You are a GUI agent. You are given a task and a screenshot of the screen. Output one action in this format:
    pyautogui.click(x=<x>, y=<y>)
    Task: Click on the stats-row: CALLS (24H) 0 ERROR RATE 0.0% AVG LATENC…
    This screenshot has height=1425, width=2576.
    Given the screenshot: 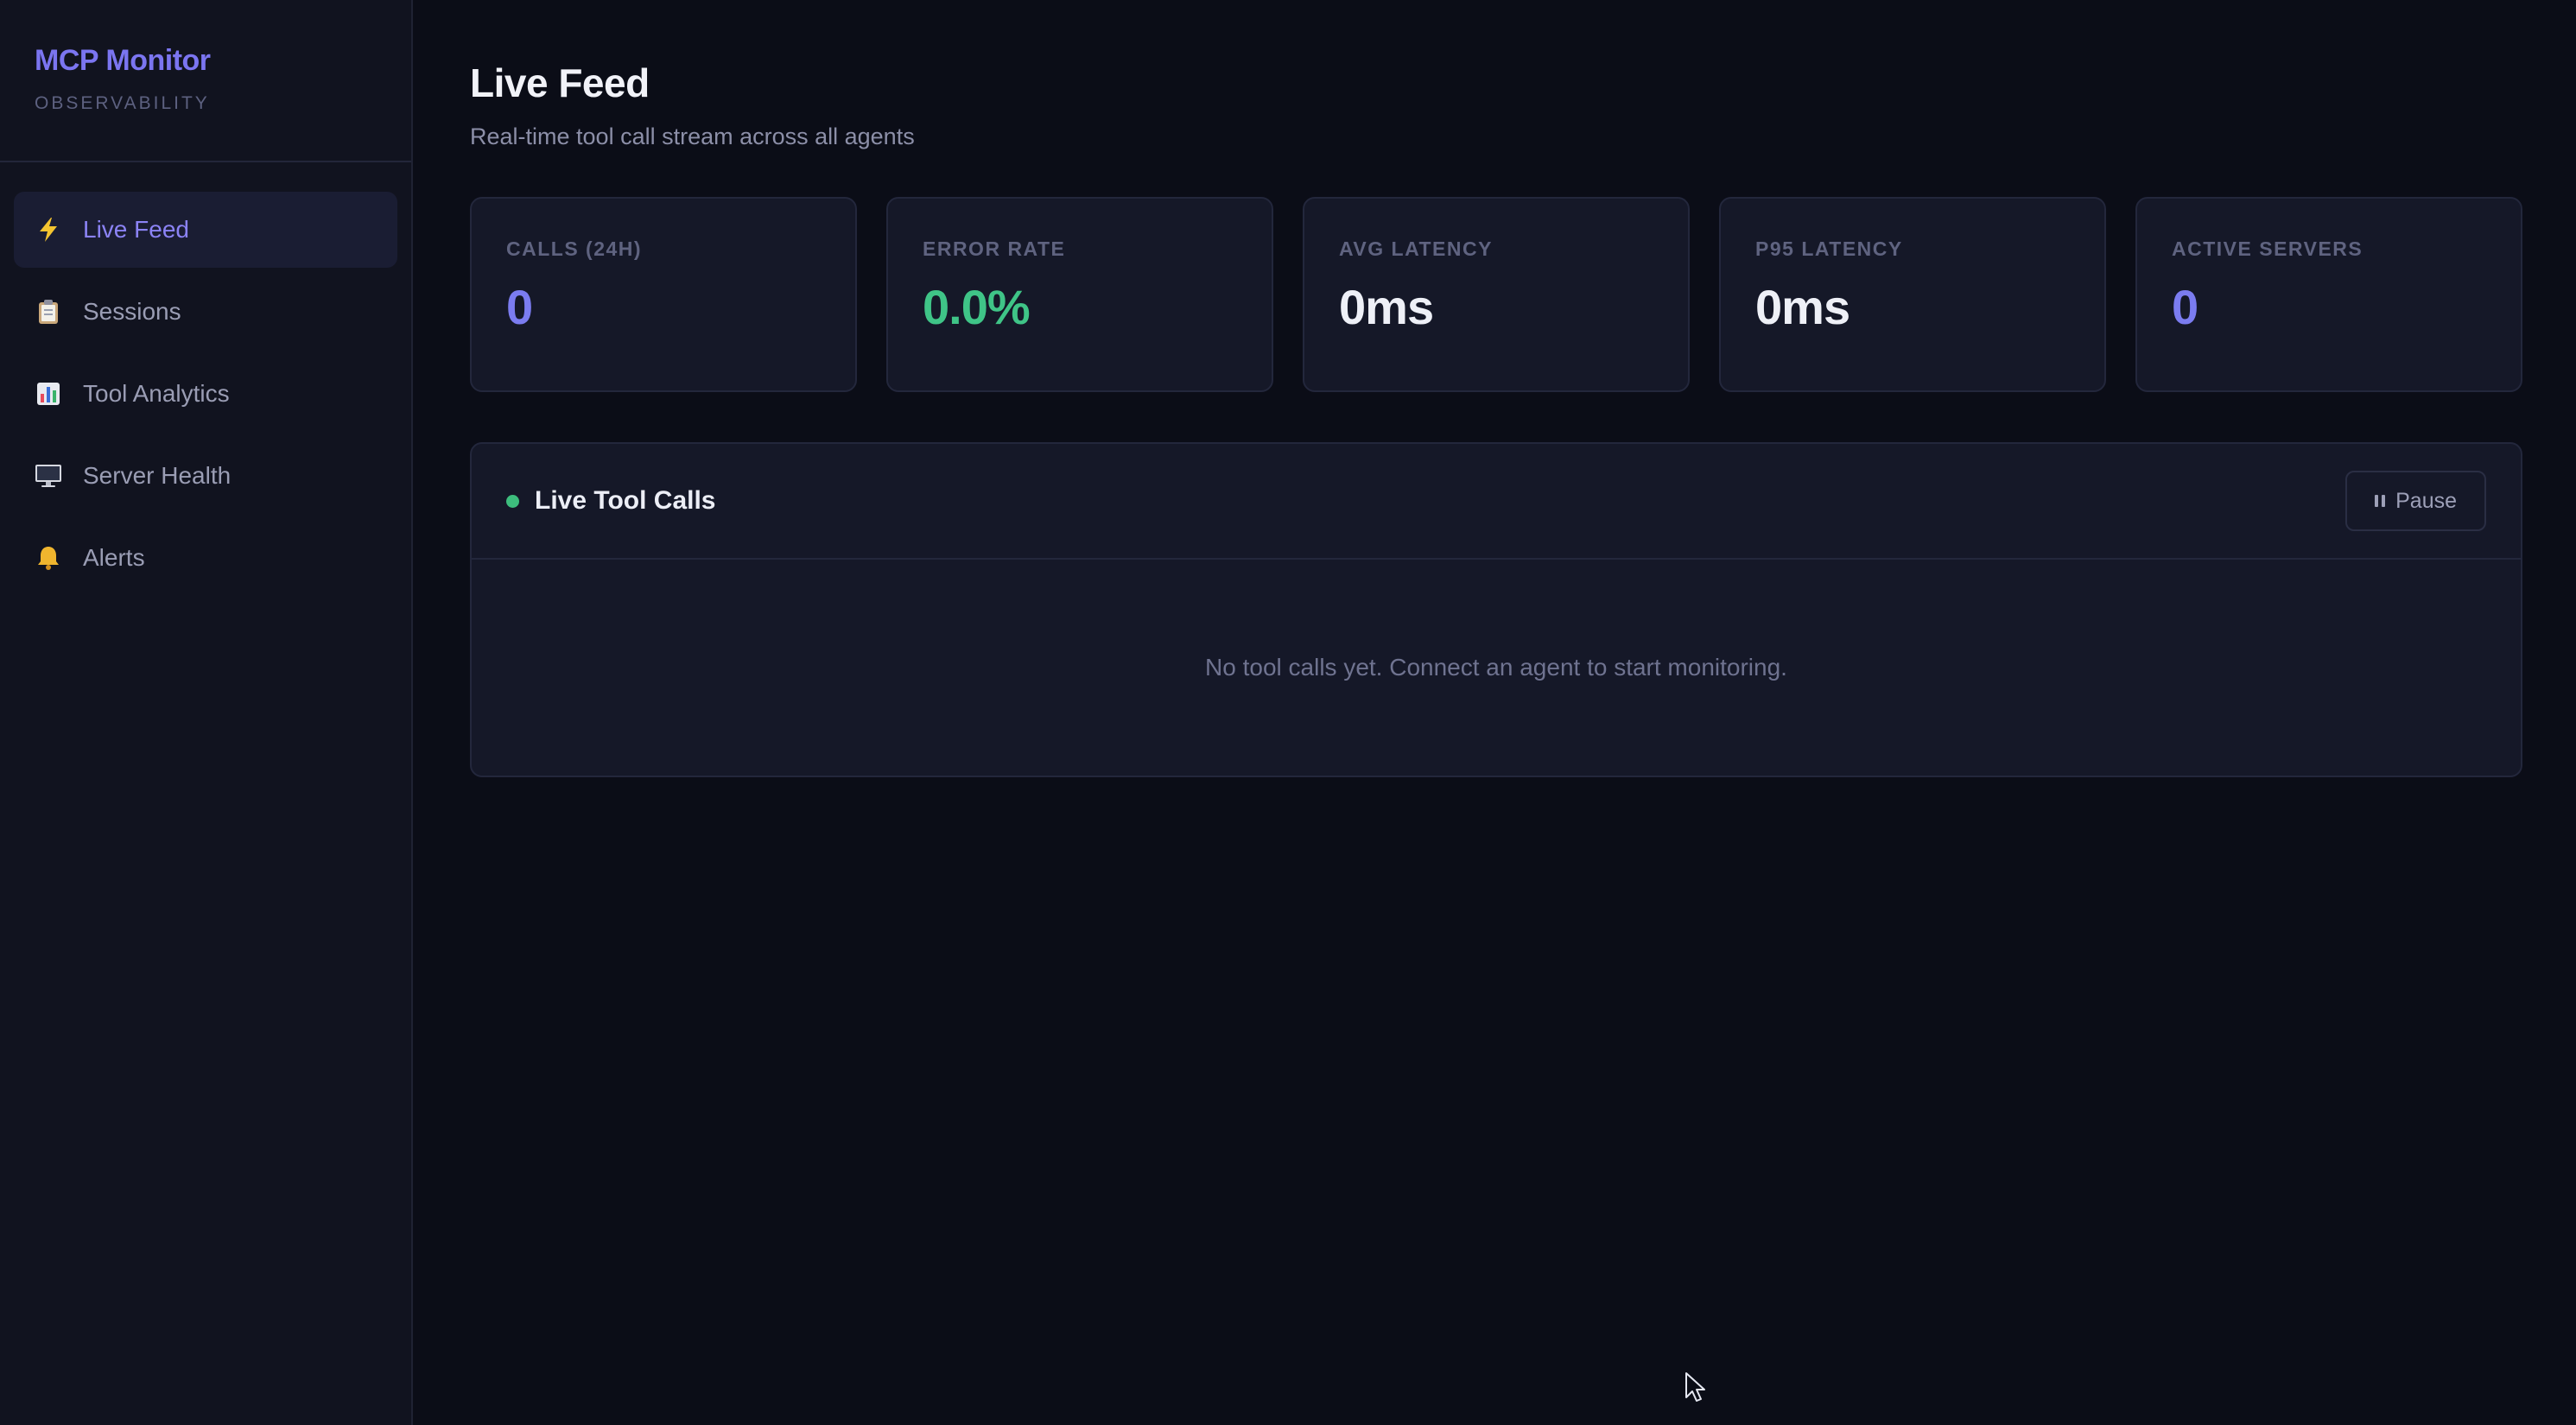 What is the action you would take?
    pyautogui.click(x=1496, y=294)
    